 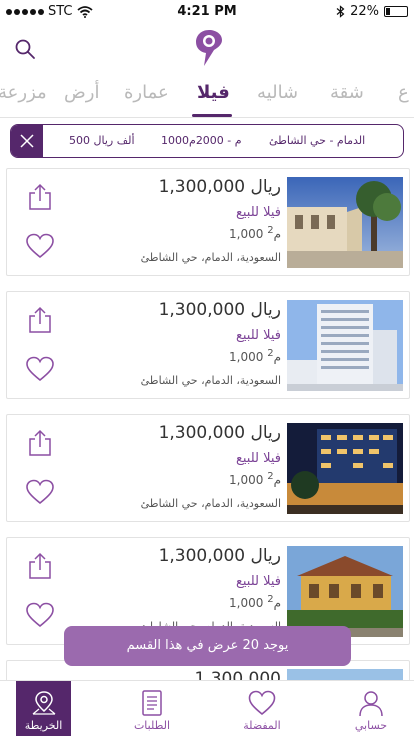 I want to click on logo-icon, so click(x=209, y=48).